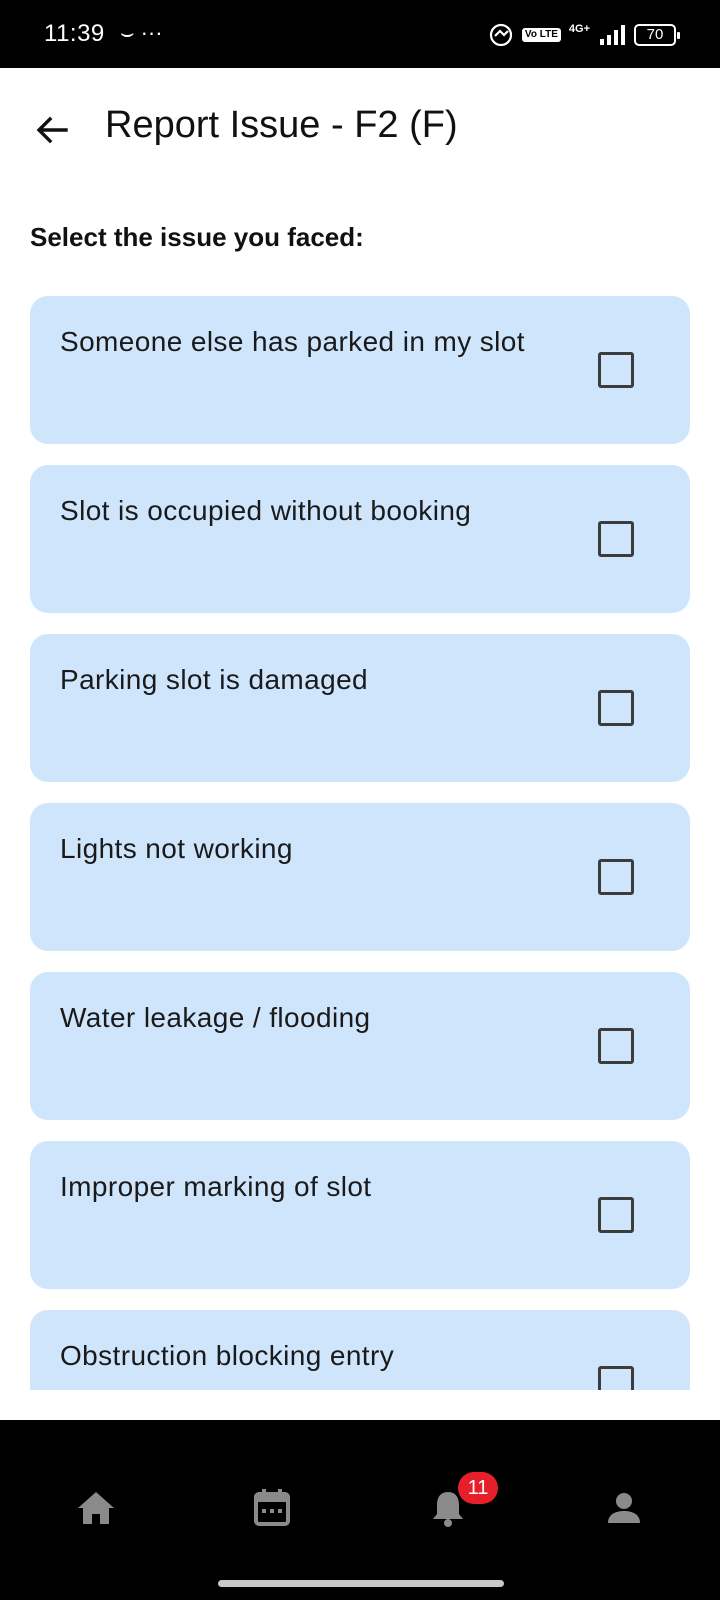  Describe the element at coordinates (360, 539) in the screenshot. I see `issue-option: Slot is occupied without booking` at that location.